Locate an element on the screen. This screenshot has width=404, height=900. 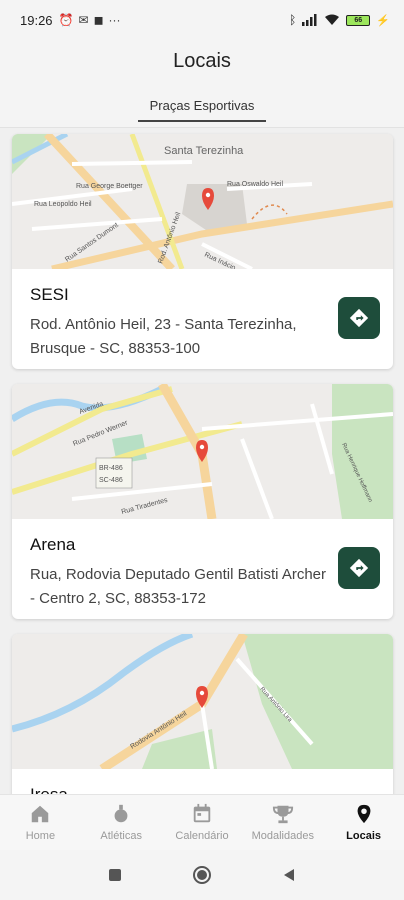
status-left: 19:26 ⏰ ✉ ◼ ··· is located at coordinates (70, 20).